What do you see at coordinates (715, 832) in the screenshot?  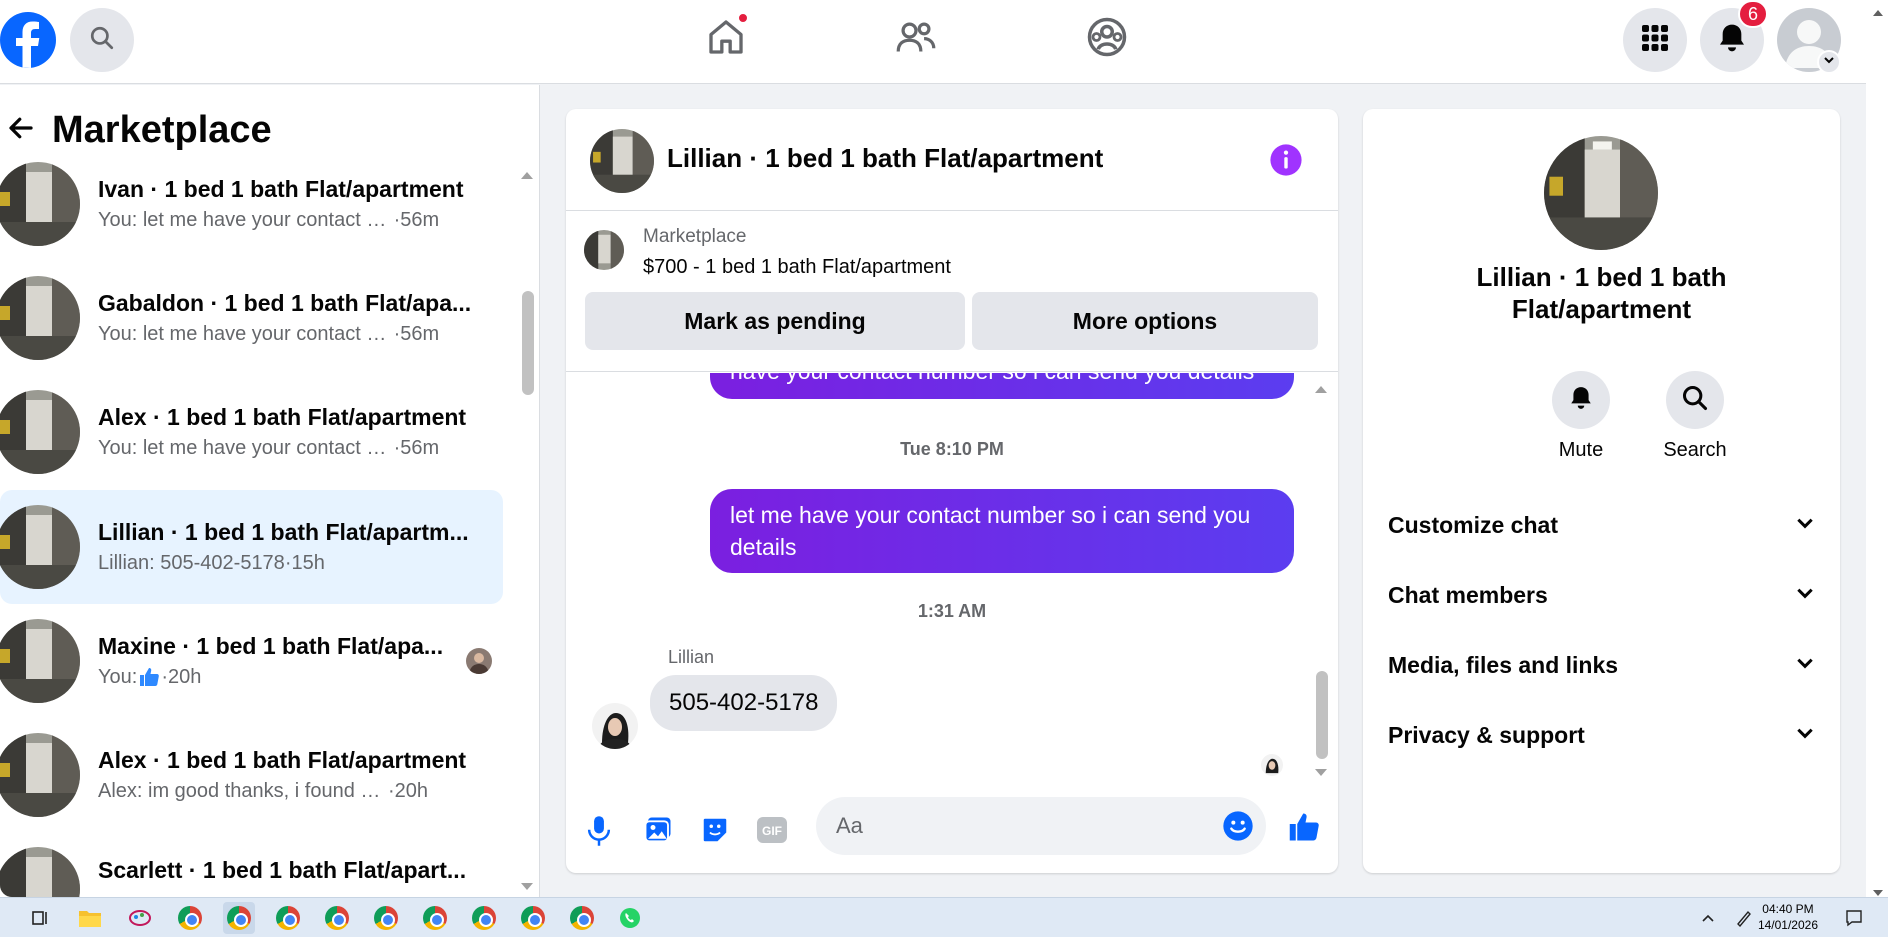 I see `sticker-icon` at bounding box center [715, 832].